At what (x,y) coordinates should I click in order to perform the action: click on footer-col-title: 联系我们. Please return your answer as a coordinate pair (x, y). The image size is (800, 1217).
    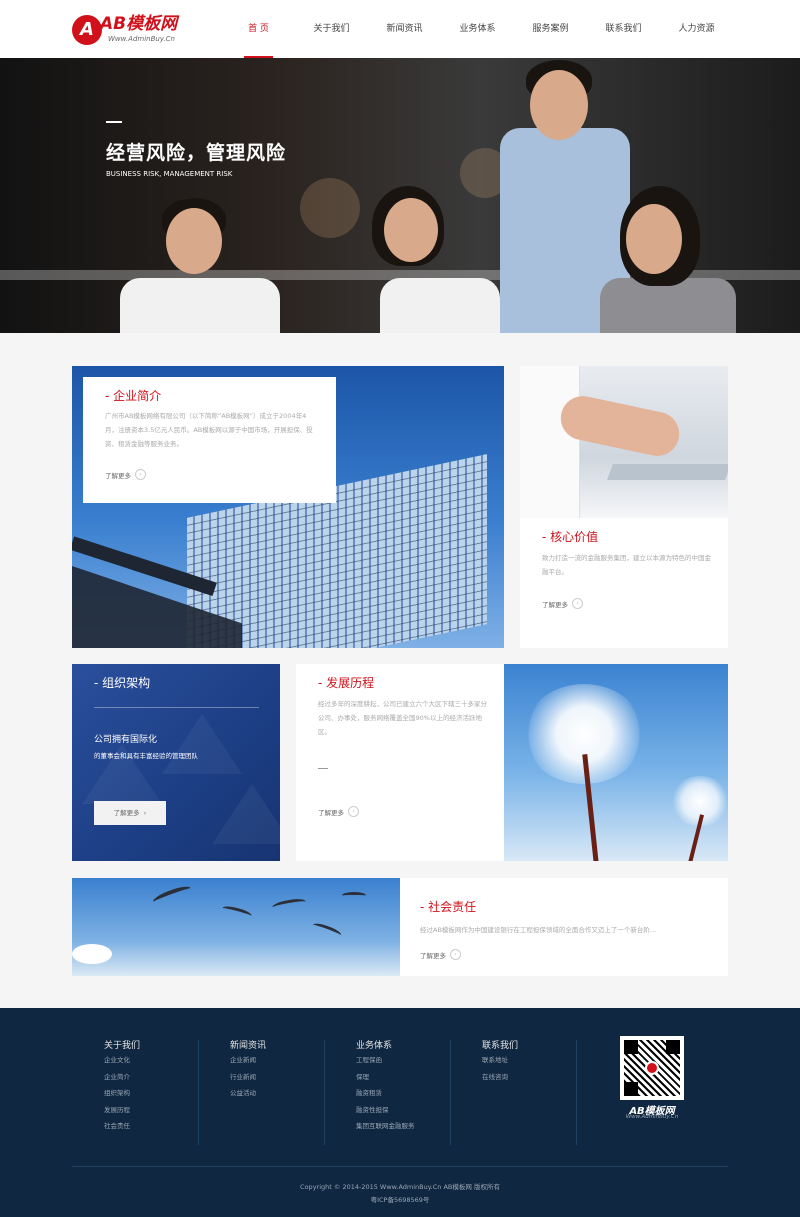
    Looking at the image, I should click on (500, 1046).